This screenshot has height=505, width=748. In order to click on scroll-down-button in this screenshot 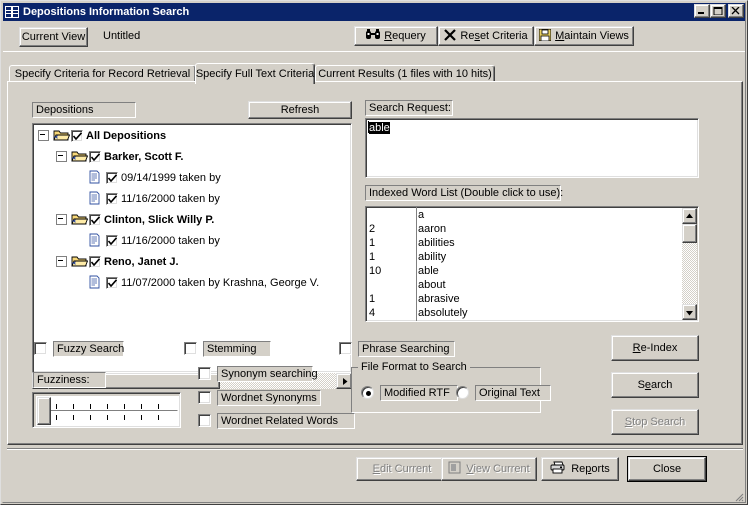, I will do `click(689, 312)`.